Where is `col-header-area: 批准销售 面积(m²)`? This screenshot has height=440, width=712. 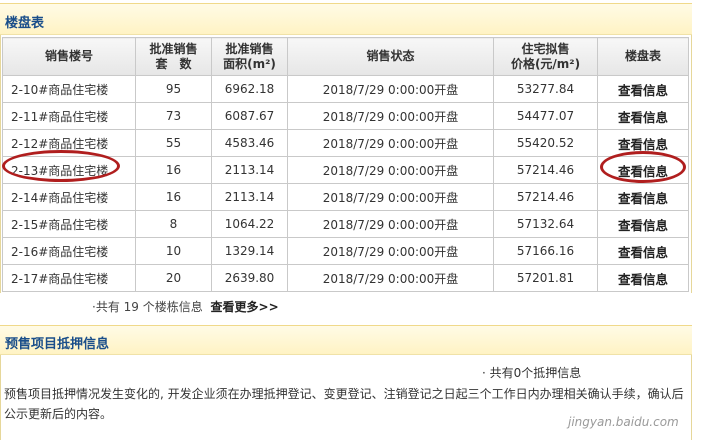
col-header-area: 批准销售 面积(m²) is located at coordinates (249, 56).